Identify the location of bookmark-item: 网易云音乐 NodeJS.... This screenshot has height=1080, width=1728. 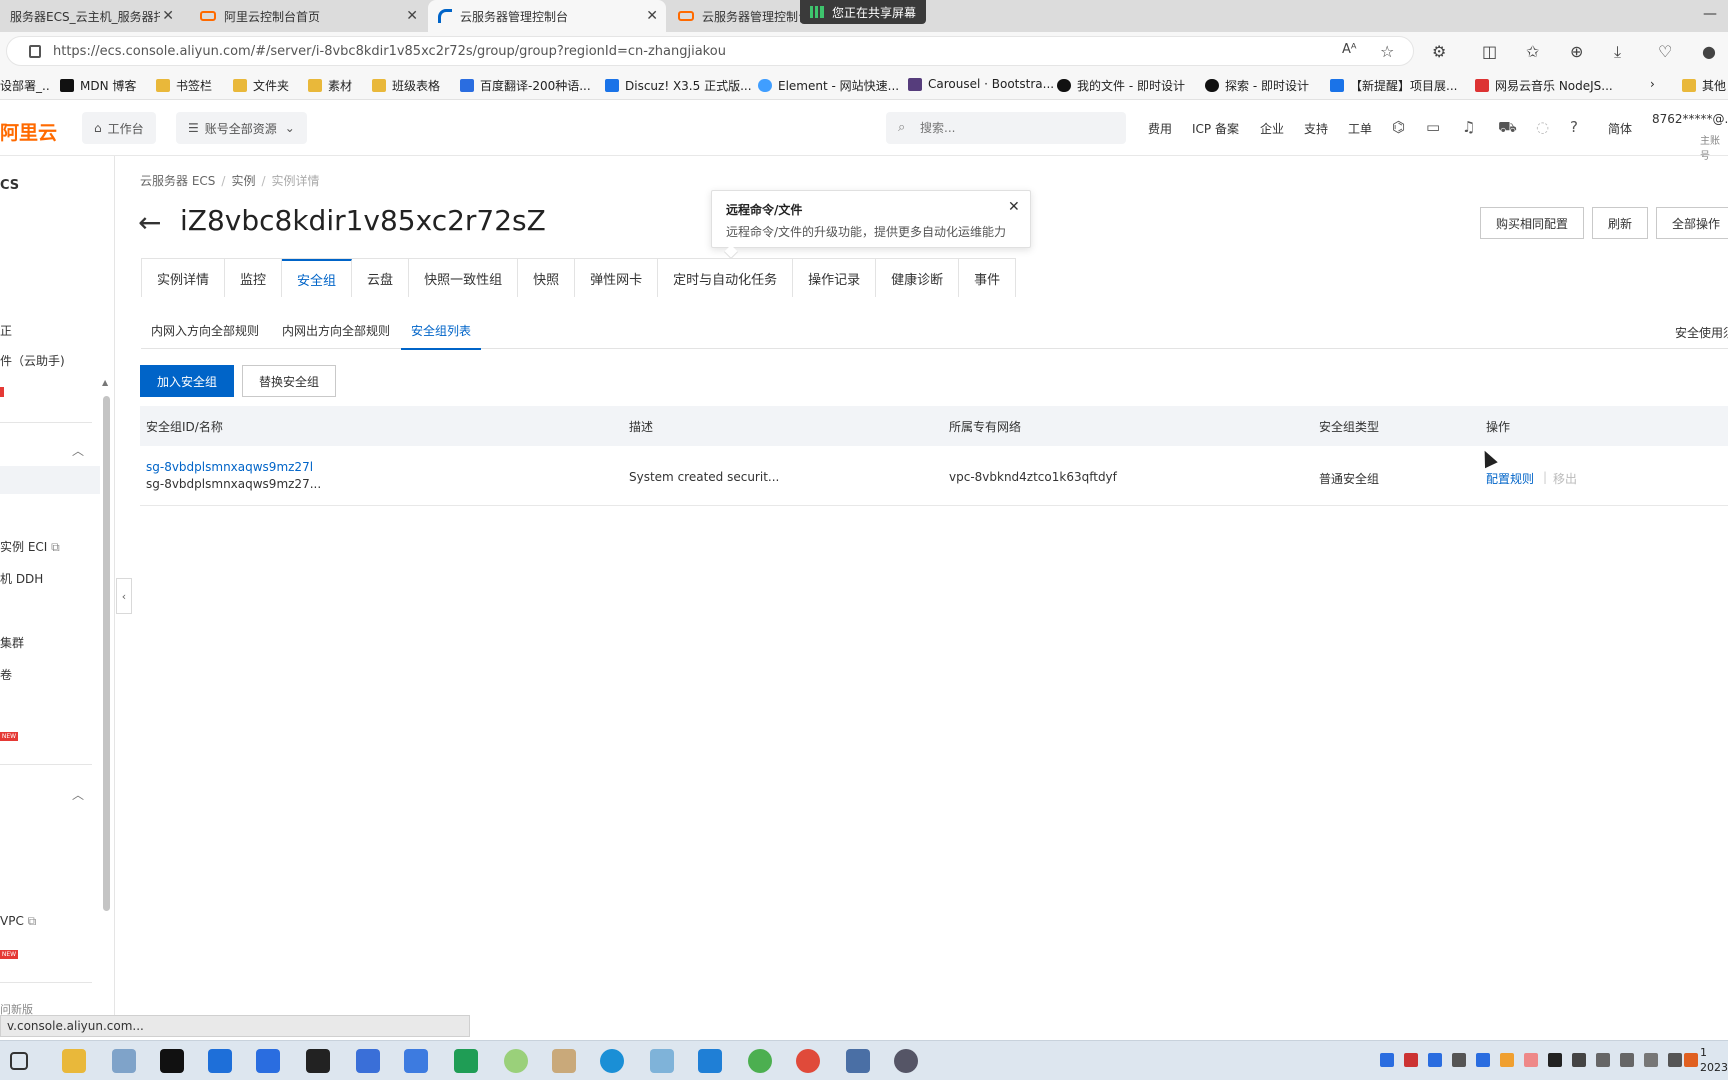
(1544, 85).